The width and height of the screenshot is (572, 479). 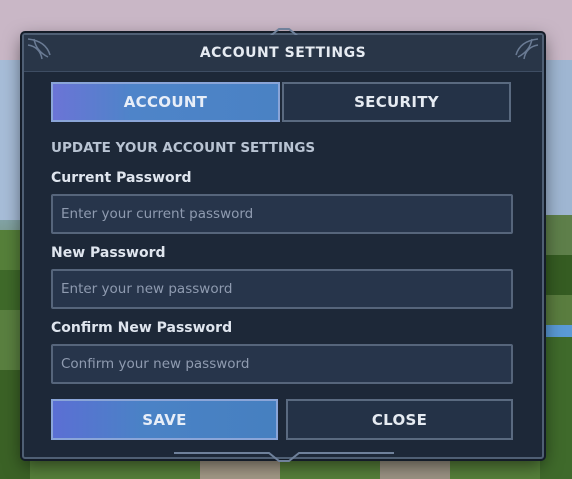 I want to click on dialog-title: ACCOUNT SETTINGS, so click(x=283, y=53).